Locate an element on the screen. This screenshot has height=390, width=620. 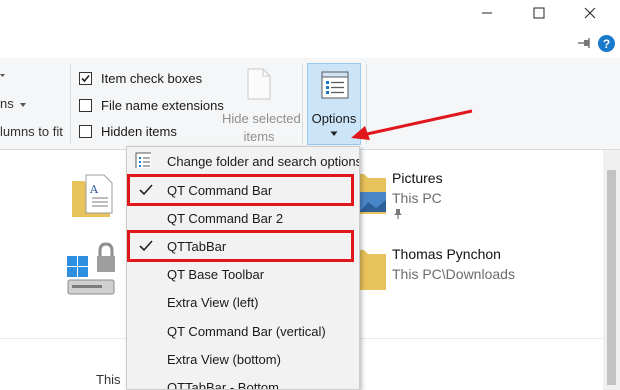
menu-item-extra-view-bottom: Extra View (bottom) is located at coordinates (243, 359).